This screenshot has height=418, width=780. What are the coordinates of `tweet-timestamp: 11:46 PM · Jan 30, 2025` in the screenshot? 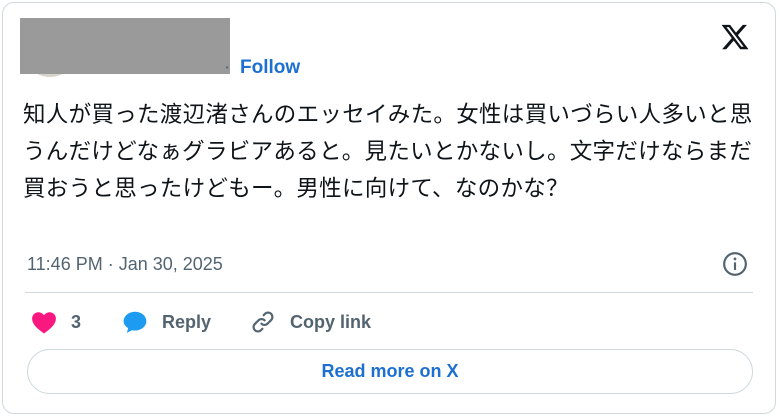 It's located at (125, 264).